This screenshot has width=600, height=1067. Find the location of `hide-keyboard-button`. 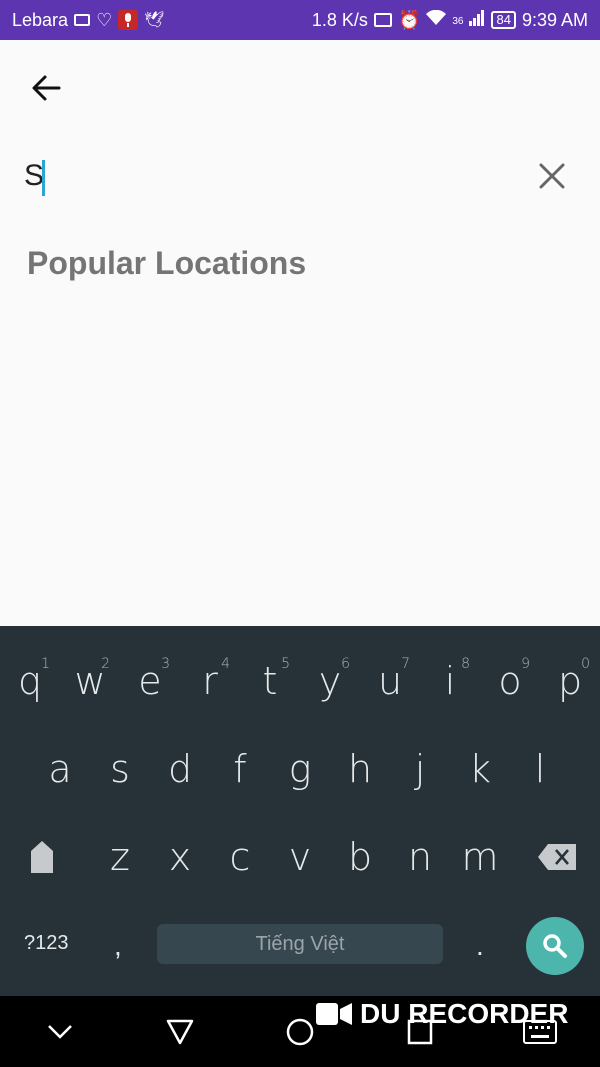

hide-keyboard-button is located at coordinates (60, 1032).